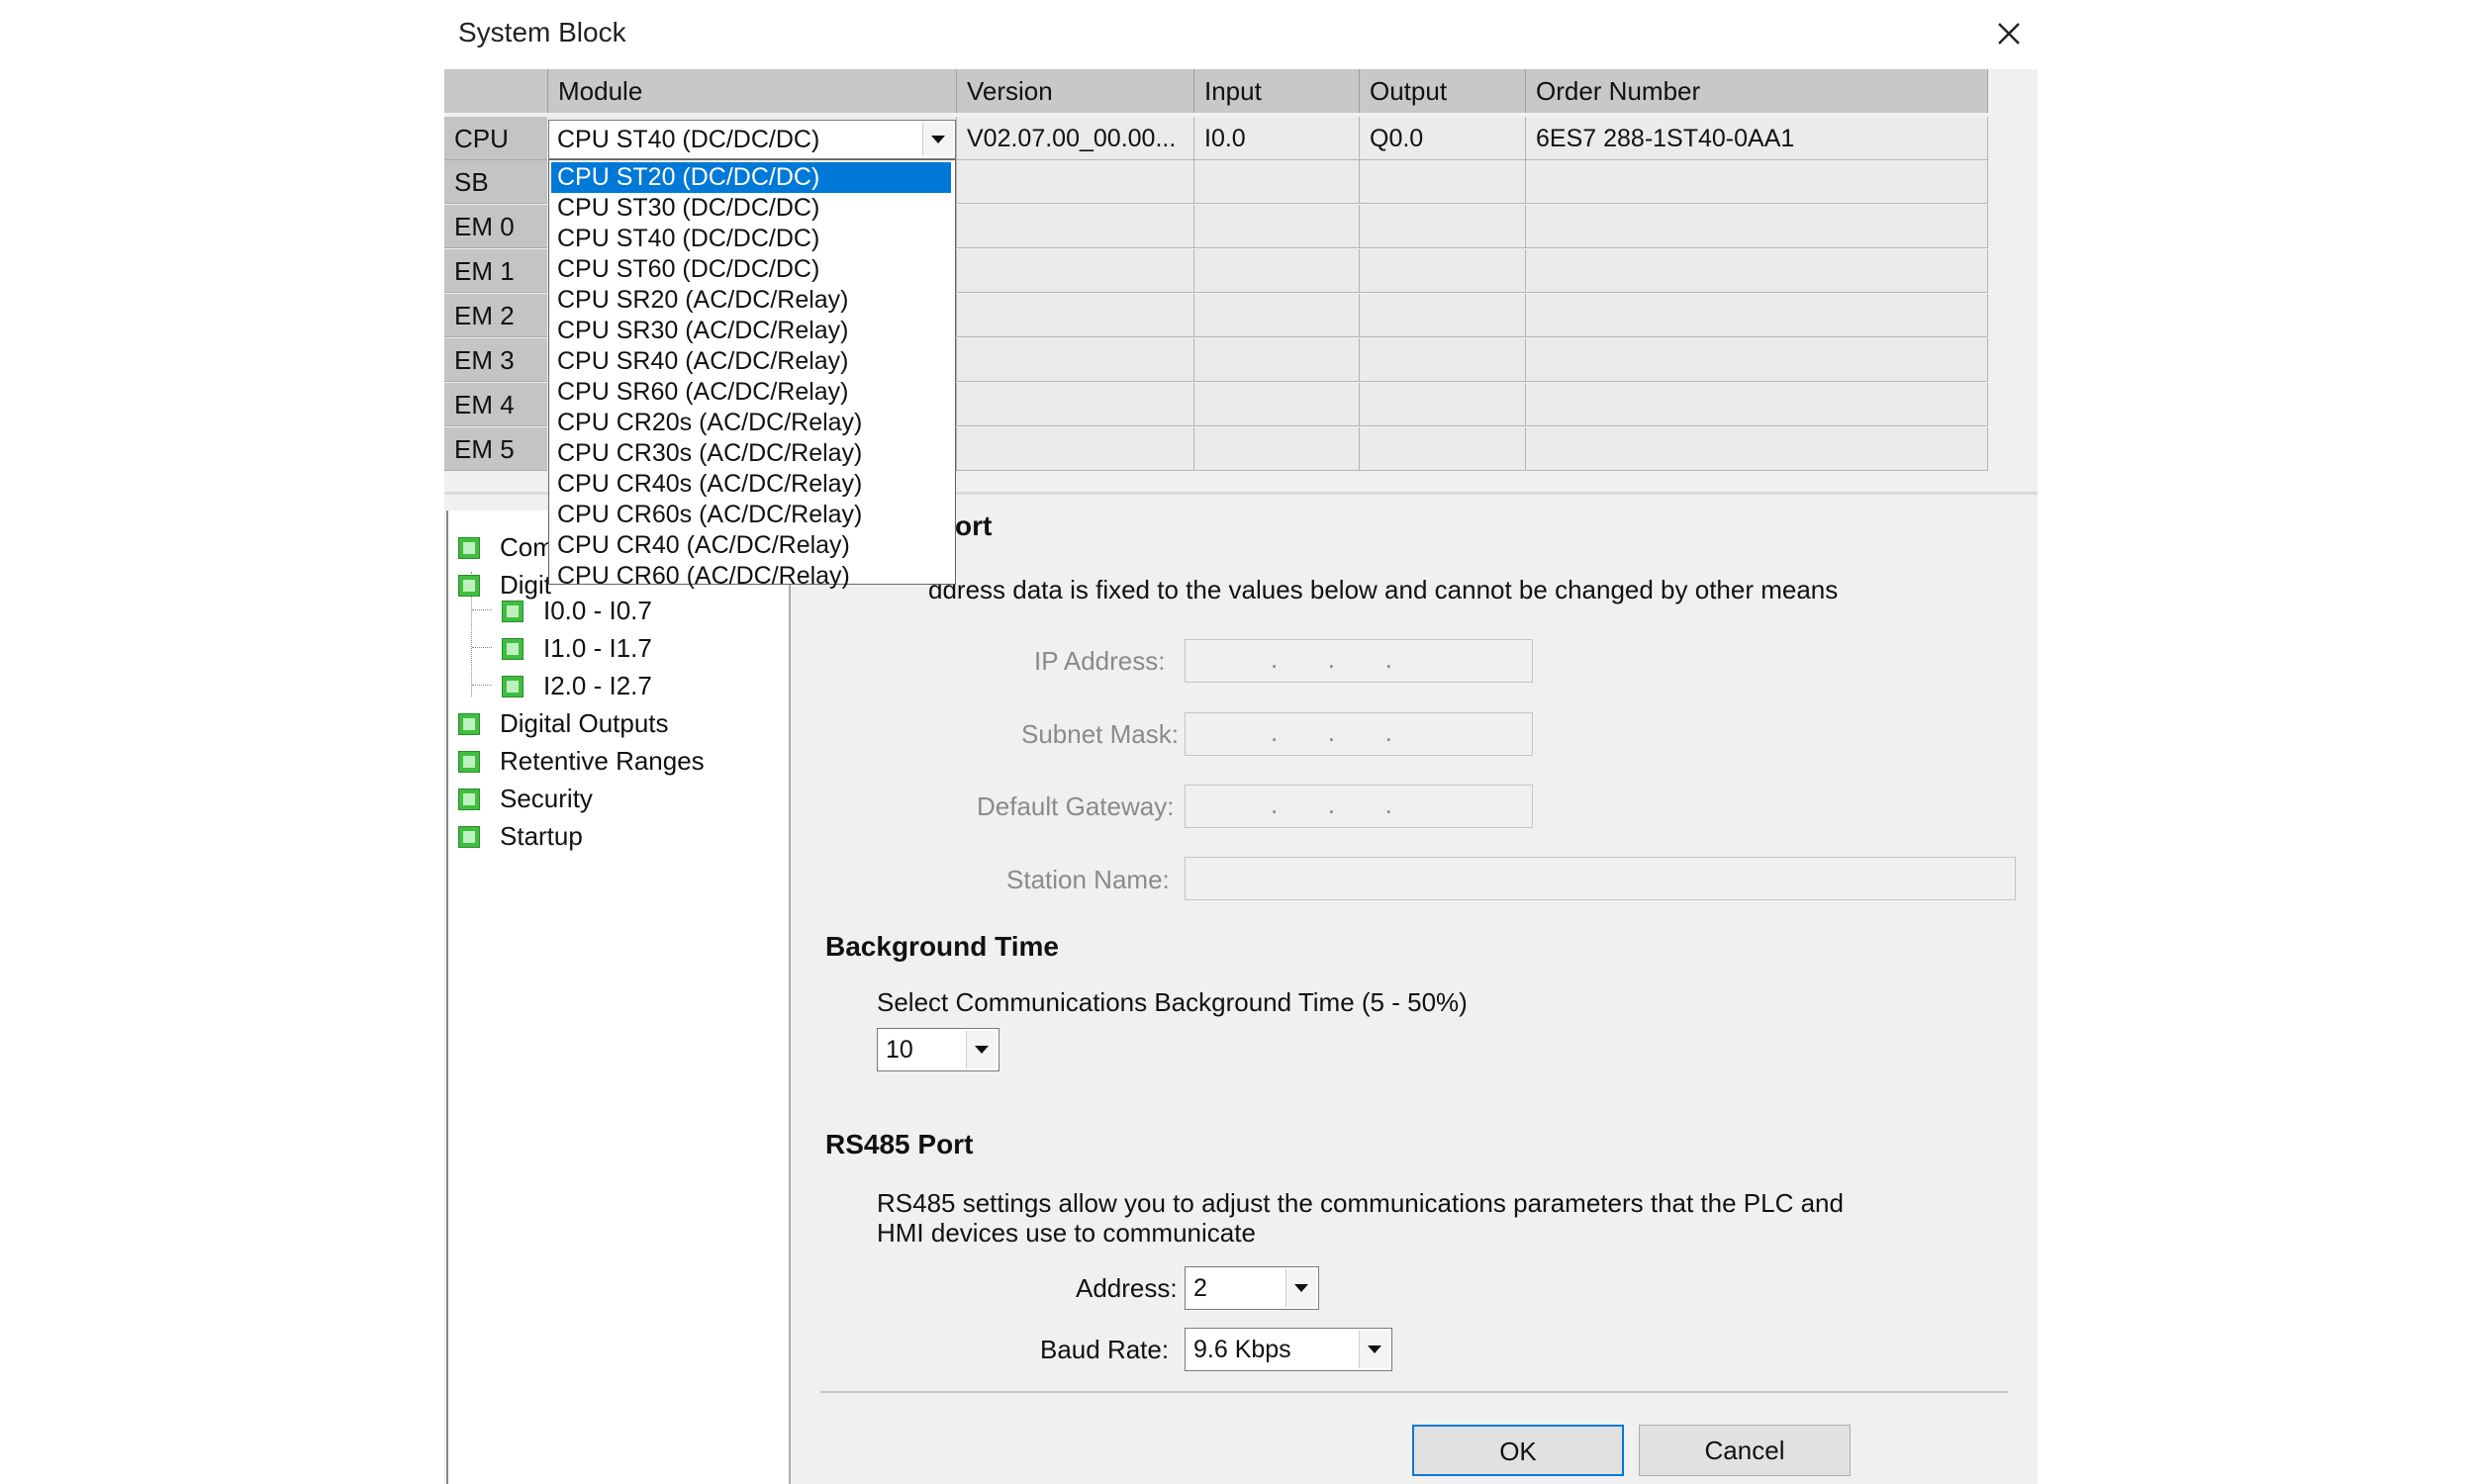  What do you see at coordinates (1757, 138) in the screenshot?
I see `cell-order-number: 6ES7 288-1ST40-0AA1` at bounding box center [1757, 138].